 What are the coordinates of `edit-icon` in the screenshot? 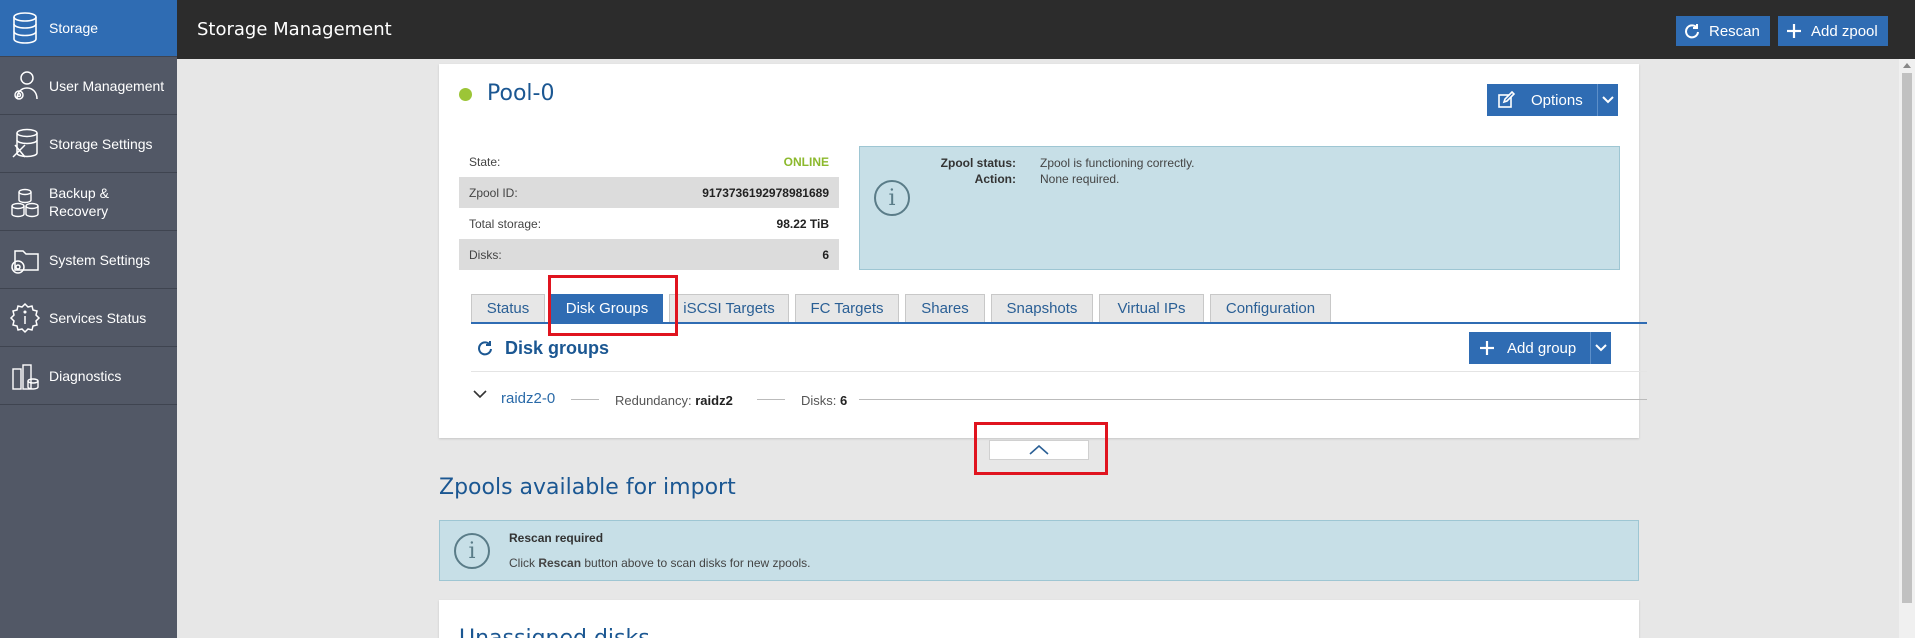 It's located at (1506, 99).